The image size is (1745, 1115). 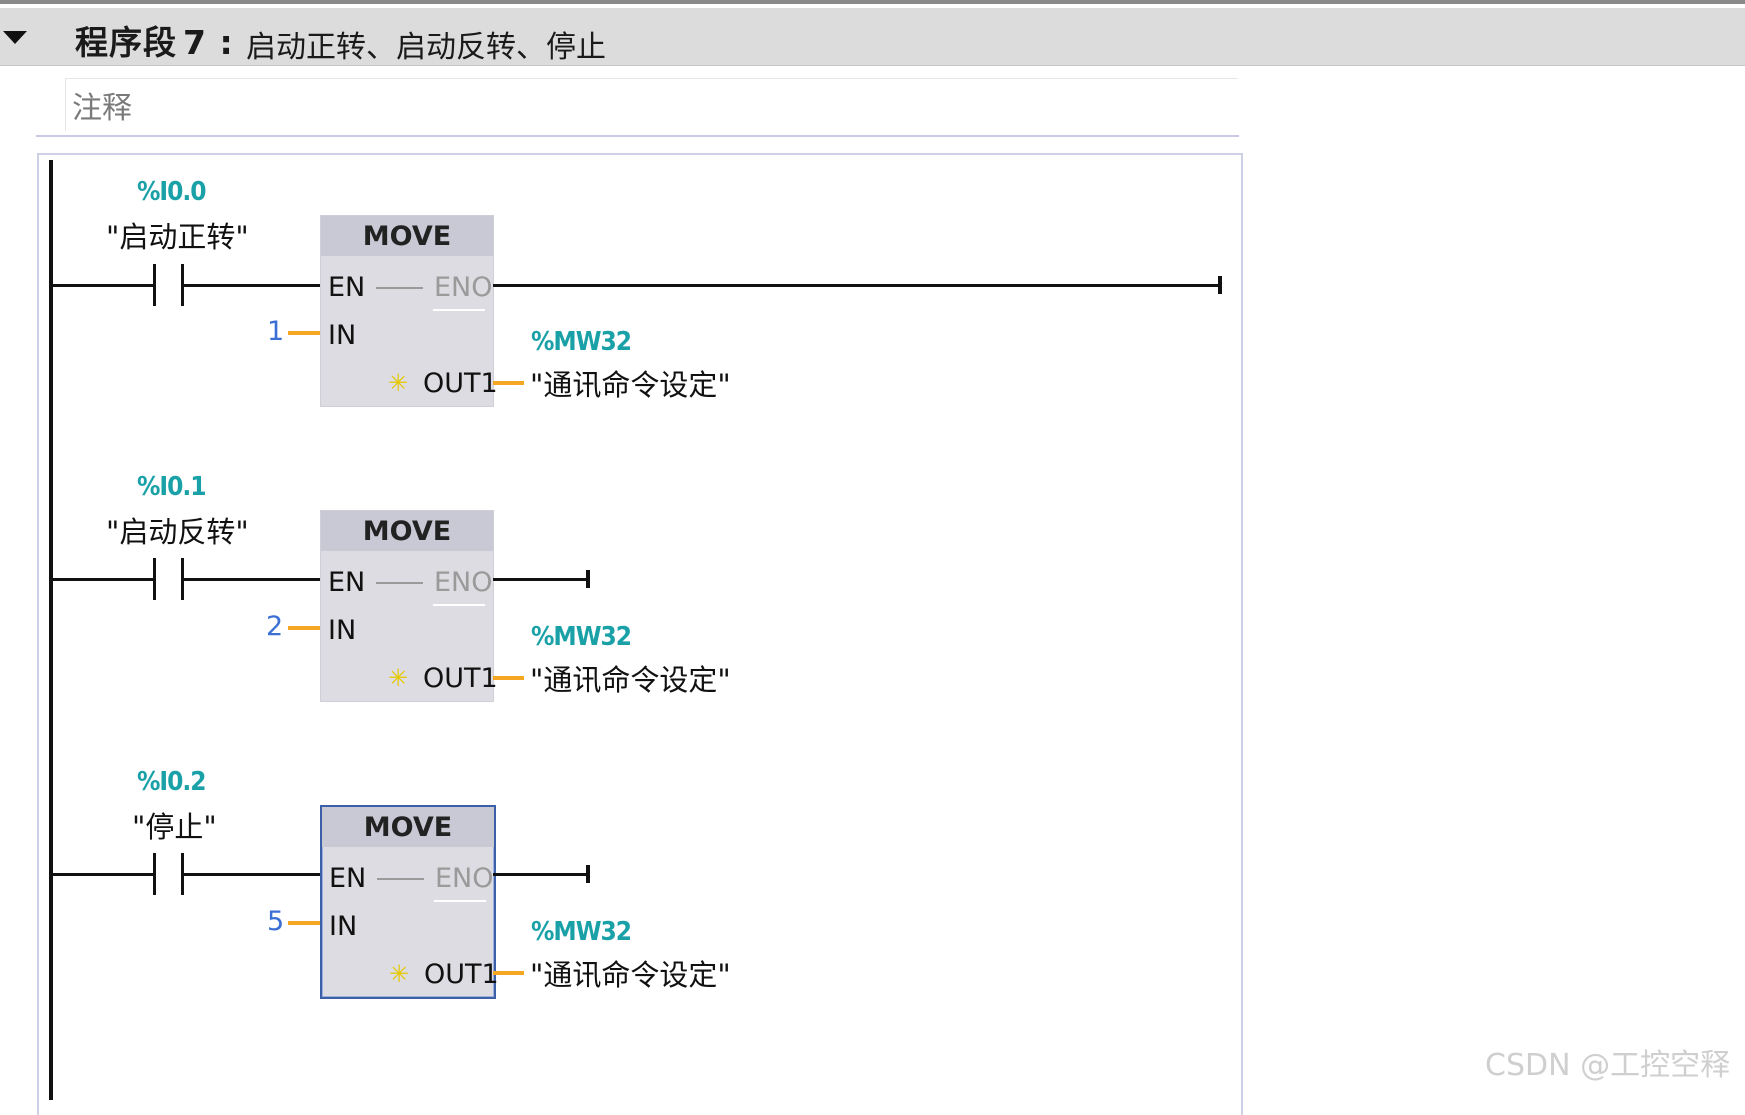 What do you see at coordinates (102, 108) in the screenshot?
I see `comment-label: 注释` at bounding box center [102, 108].